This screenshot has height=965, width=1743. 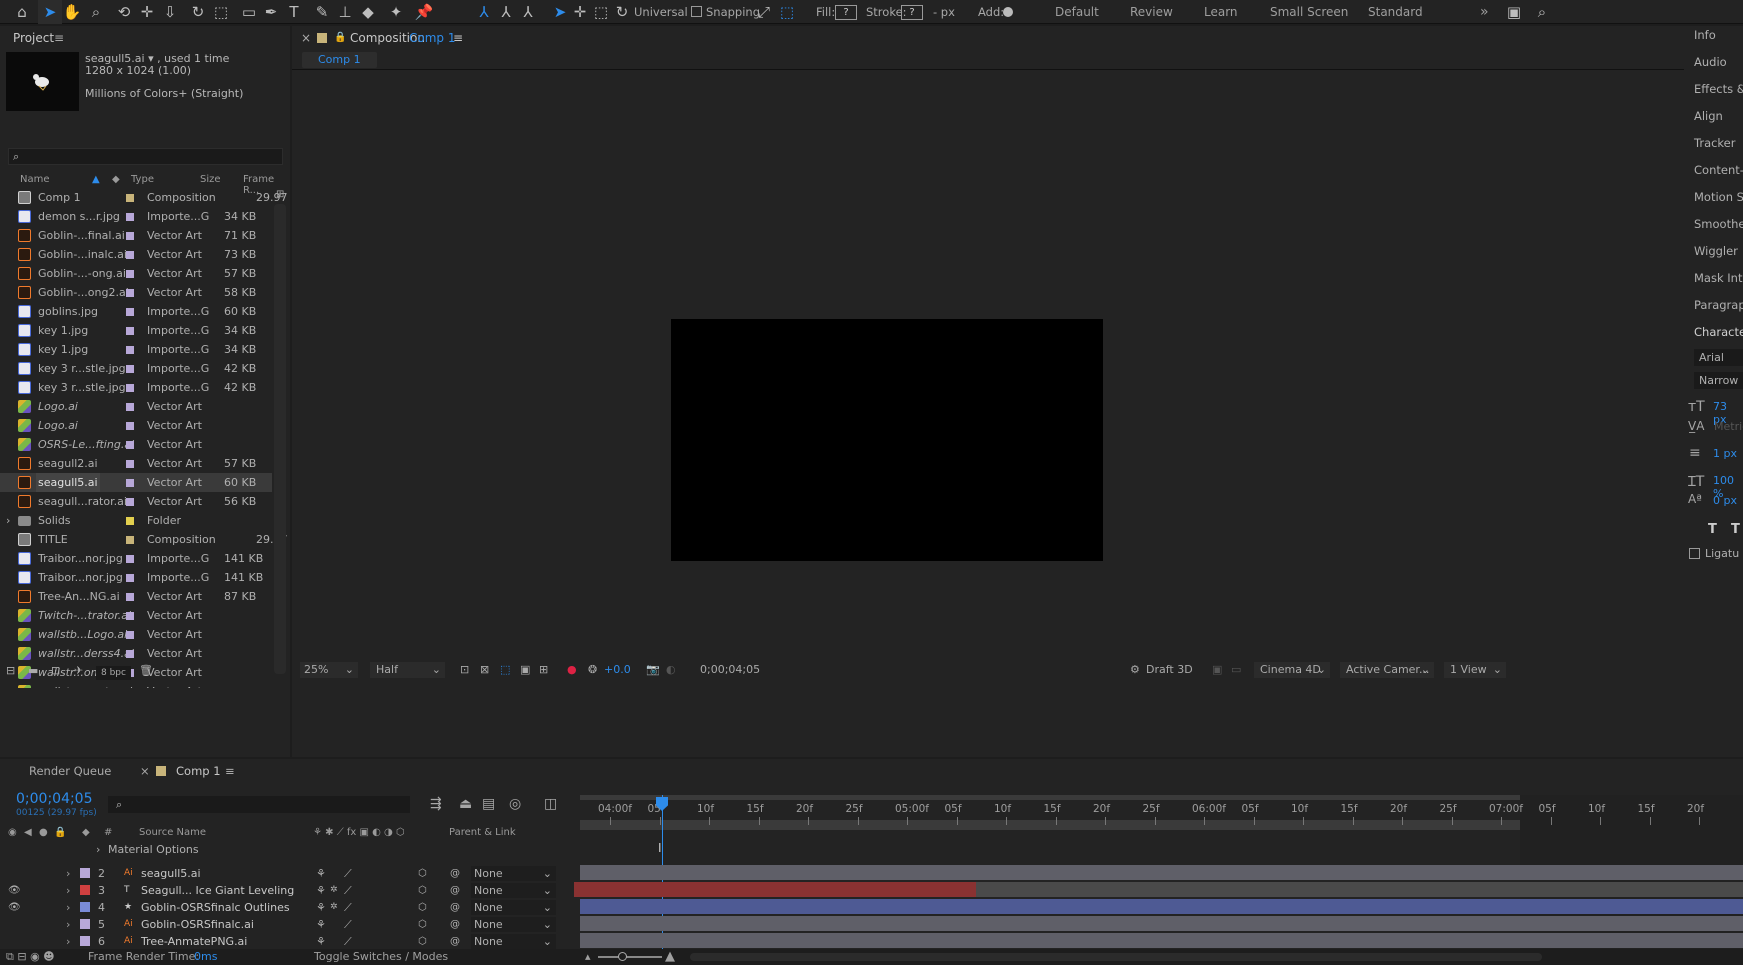 I want to click on show-snapshot-icon: ◐, so click(x=671, y=670).